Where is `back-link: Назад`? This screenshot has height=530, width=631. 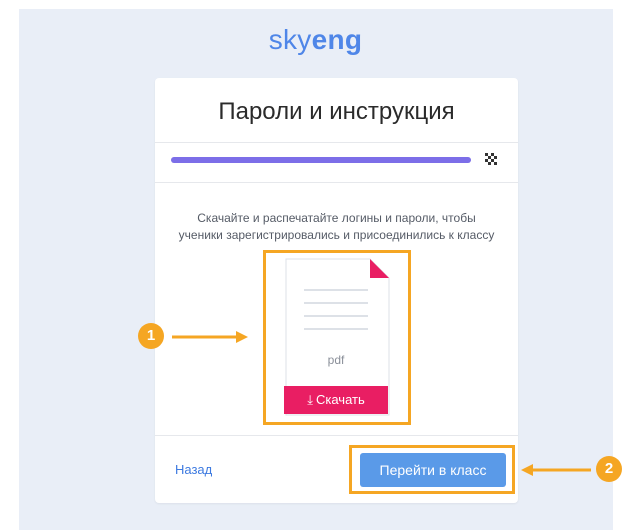 back-link: Назад is located at coordinates (193, 469).